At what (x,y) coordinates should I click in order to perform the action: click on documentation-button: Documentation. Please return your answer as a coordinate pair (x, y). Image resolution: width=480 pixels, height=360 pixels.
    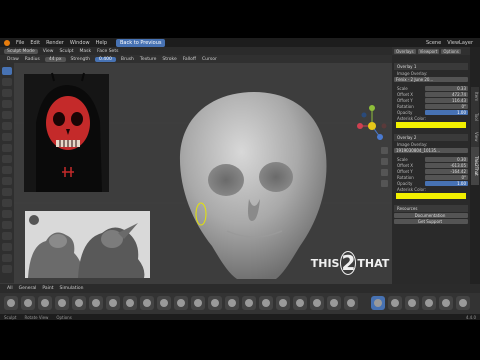
    Looking at the image, I should click on (431, 215).